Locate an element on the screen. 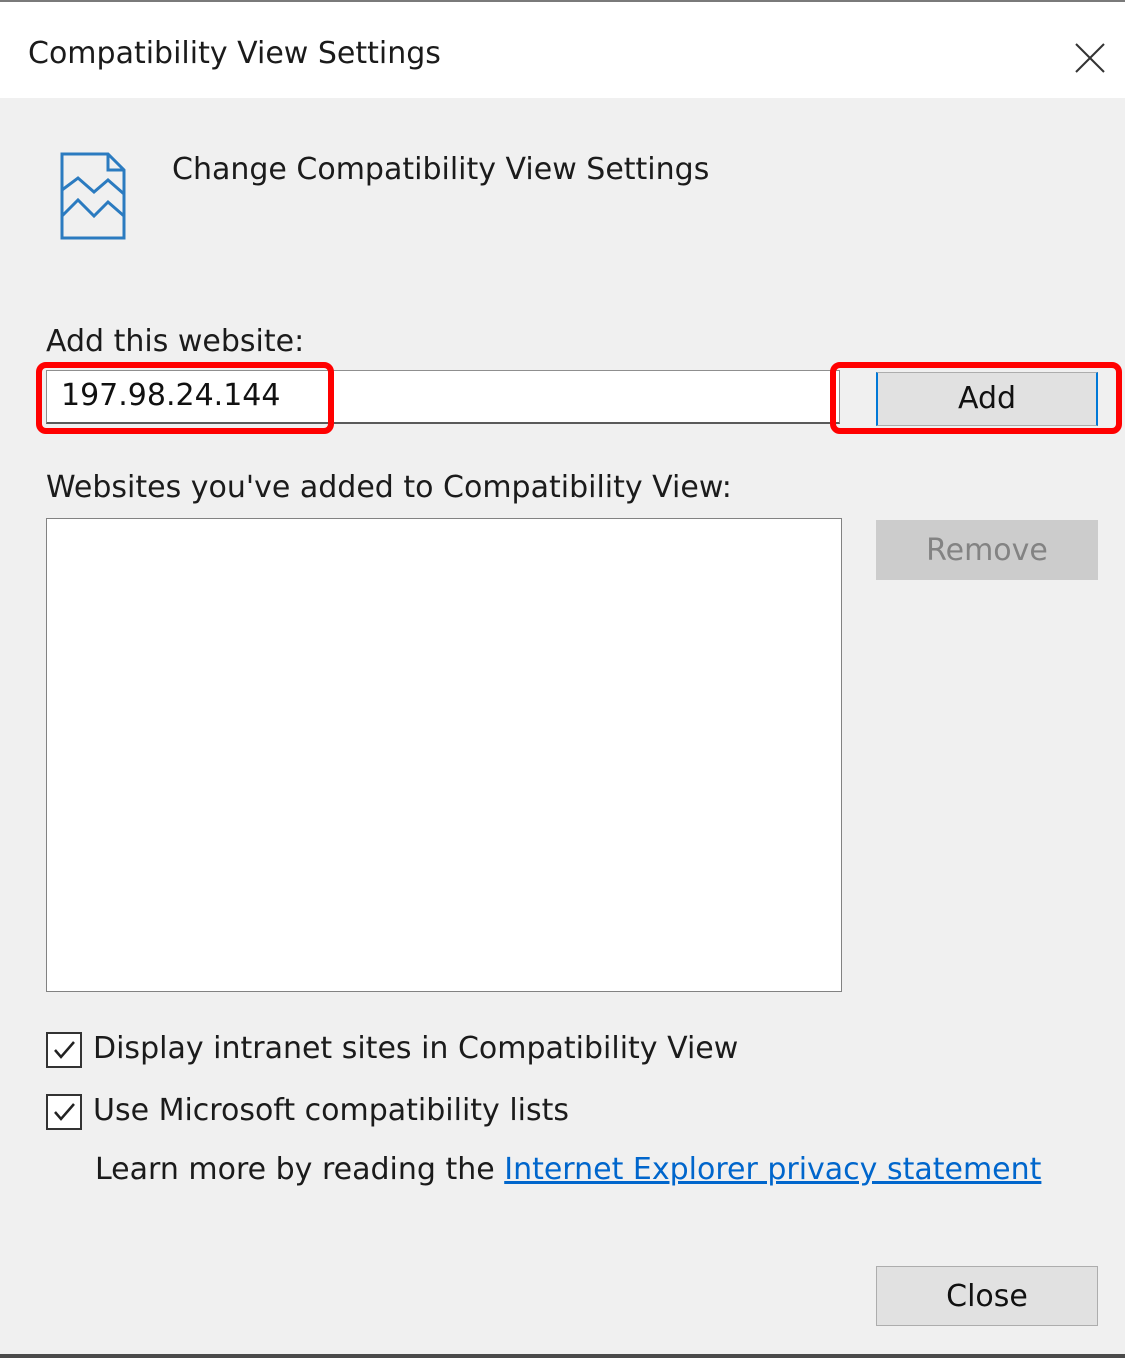  close-icon is located at coordinates (1090, 58).